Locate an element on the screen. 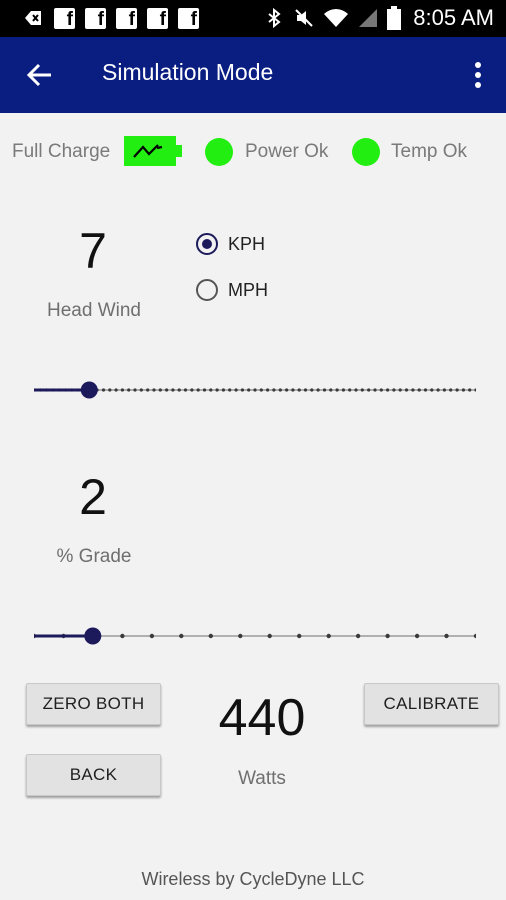 The image size is (506, 900). radio-mph: MPH is located at coordinates (232, 290).